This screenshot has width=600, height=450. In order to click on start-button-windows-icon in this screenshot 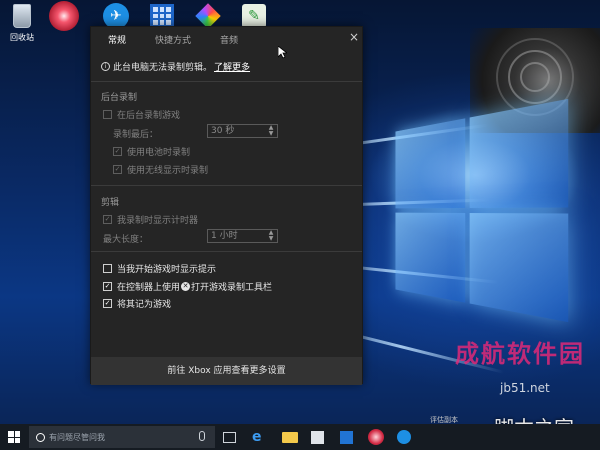, I will do `click(14, 437)`.